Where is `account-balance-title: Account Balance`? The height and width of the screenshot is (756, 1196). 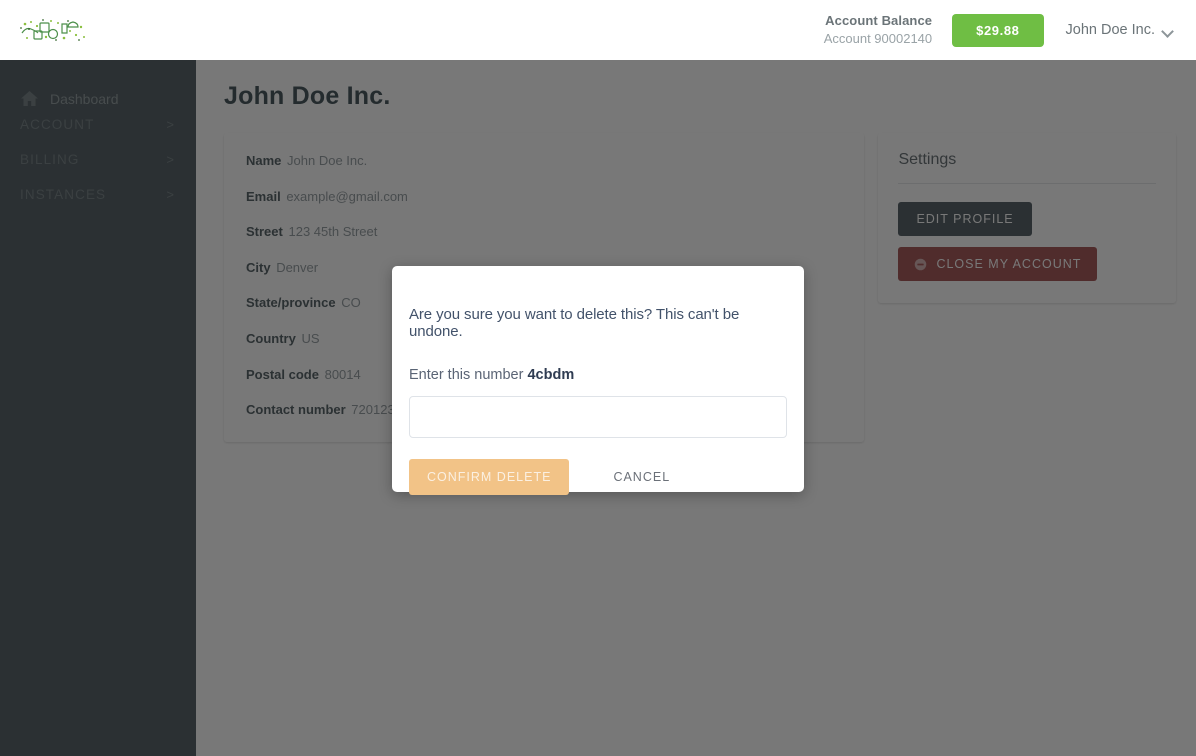
account-balance-title: Account Balance is located at coordinates (879, 21).